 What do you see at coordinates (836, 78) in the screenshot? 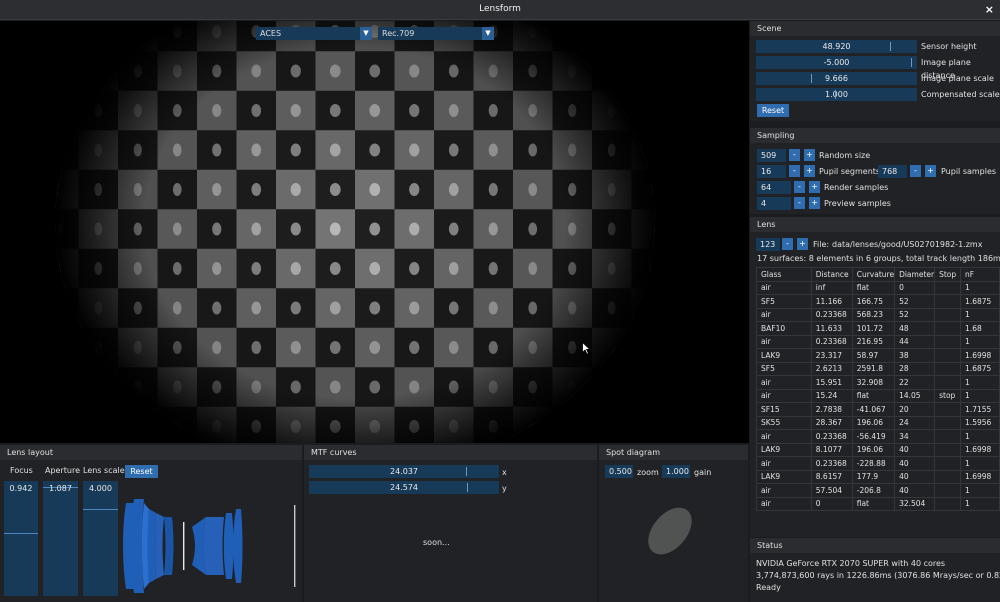
I see `scene-slider: 9.666` at bounding box center [836, 78].